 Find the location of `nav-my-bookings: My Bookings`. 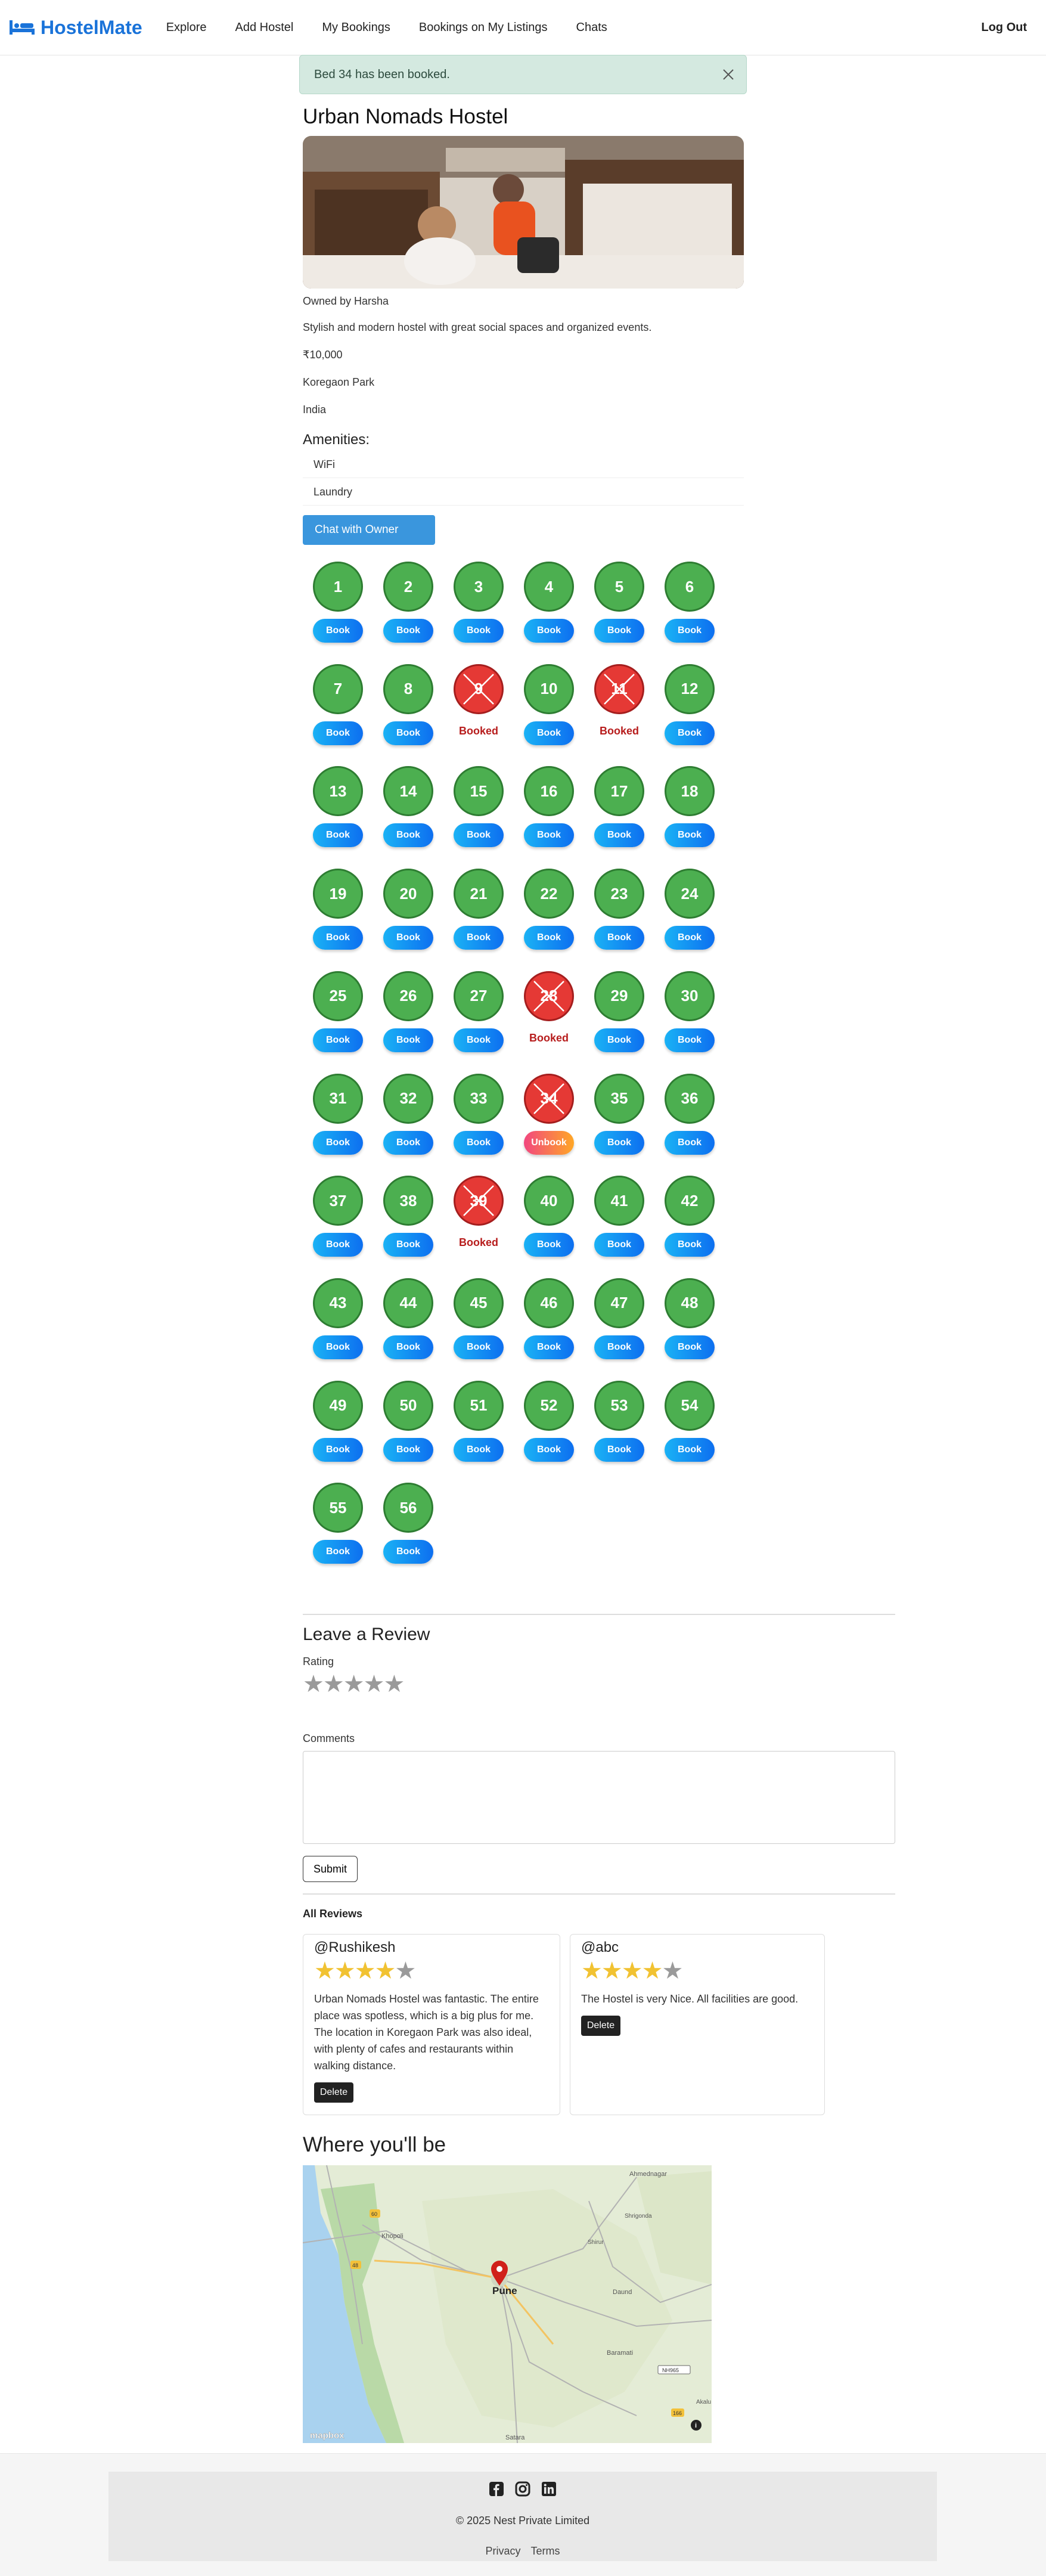

nav-my-bookings: My Bookings is located at coordinates (356, 28).